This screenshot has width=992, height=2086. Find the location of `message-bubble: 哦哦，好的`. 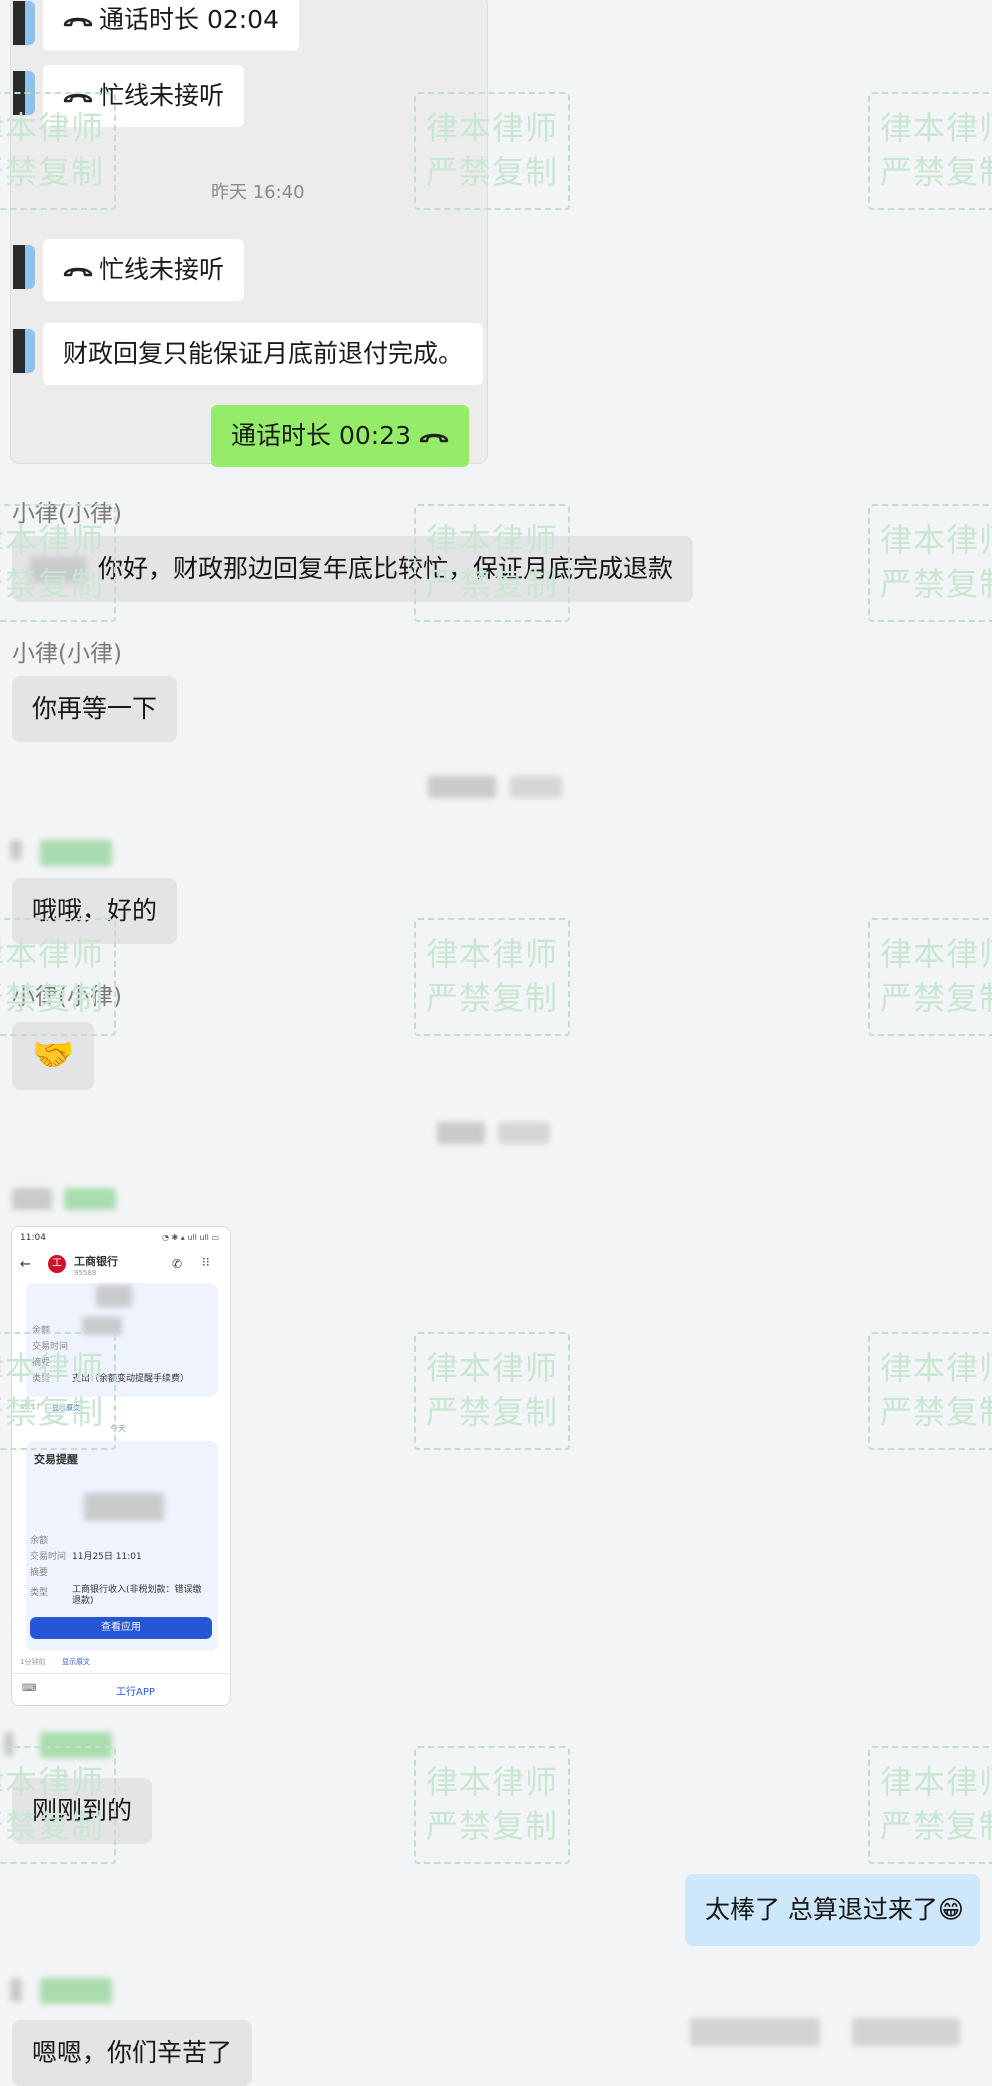

message-bubble: 哦哦，好的 is located at coordinates (95, 911).